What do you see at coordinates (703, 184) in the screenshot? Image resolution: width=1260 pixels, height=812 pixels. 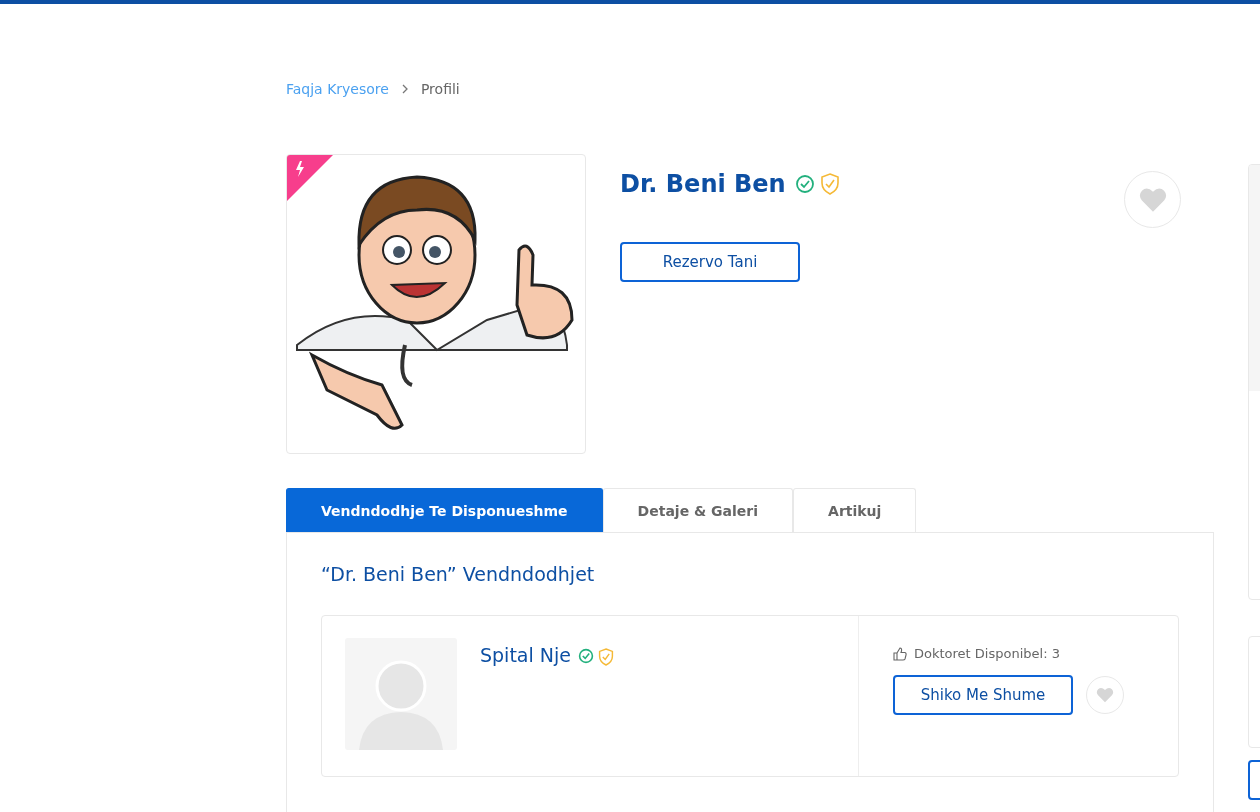 I see `doctor-name: Dr. Beni Ben` at bounding box center [703, 184].